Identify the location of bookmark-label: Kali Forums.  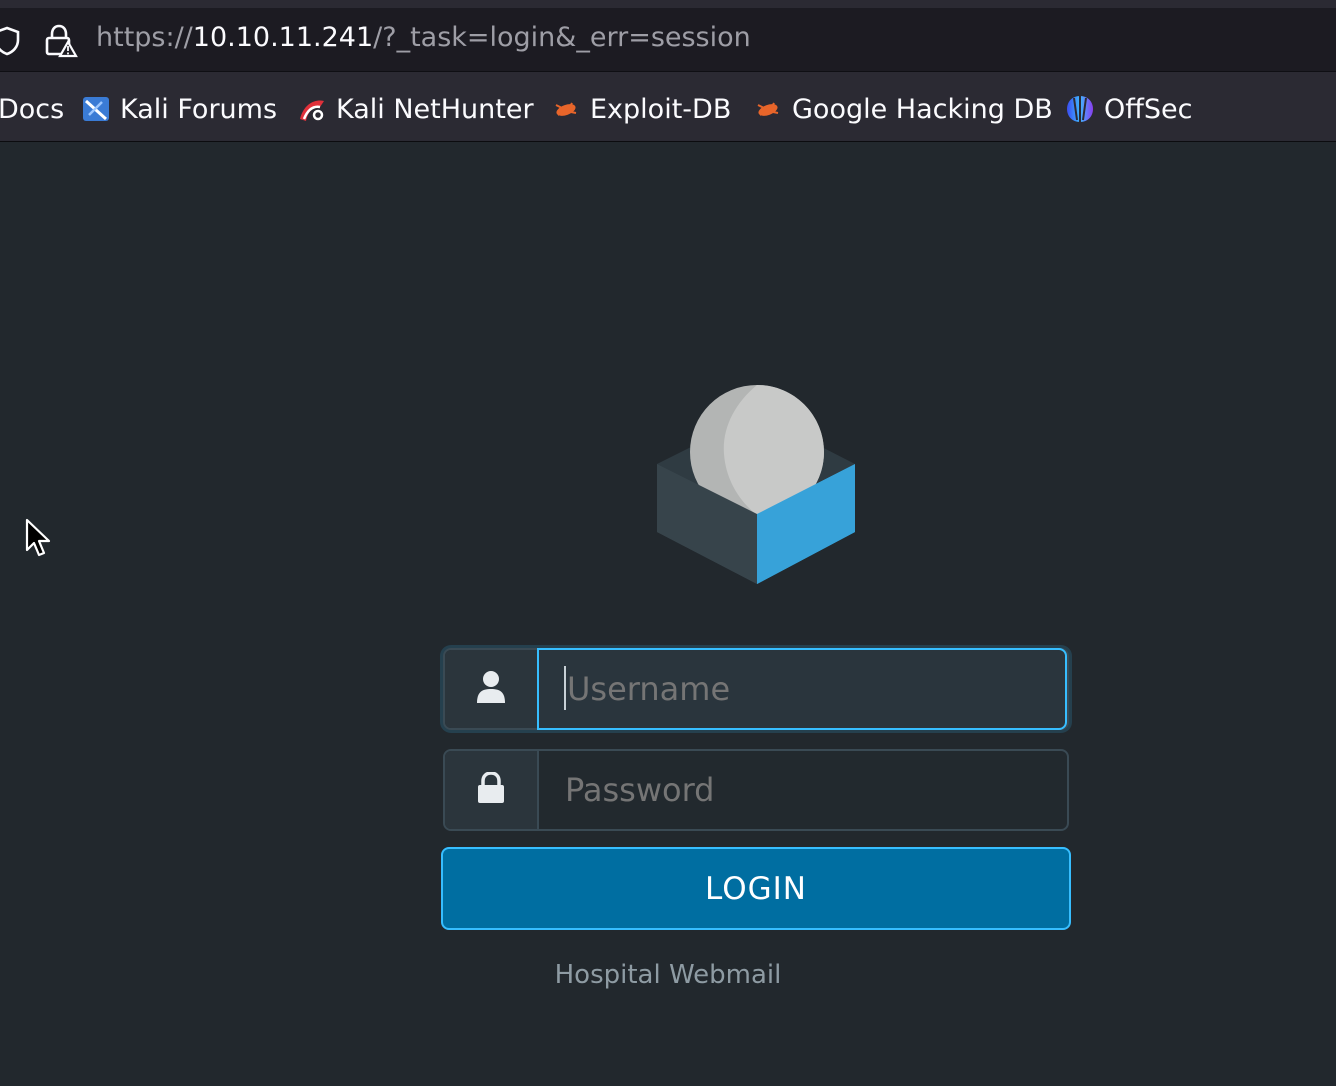
(199, 109).